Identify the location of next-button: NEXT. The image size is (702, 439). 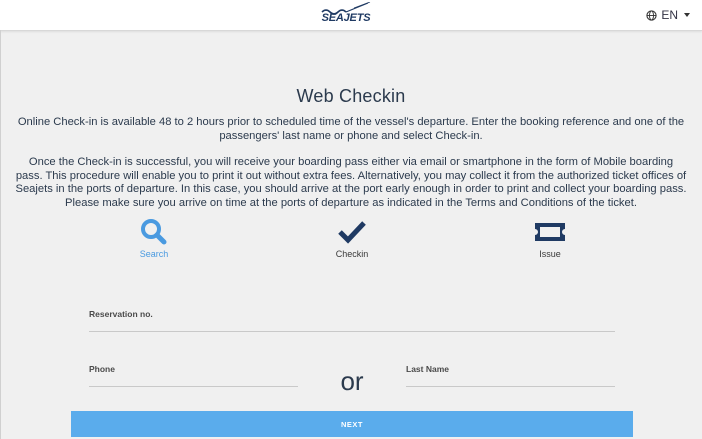
(352, 424).